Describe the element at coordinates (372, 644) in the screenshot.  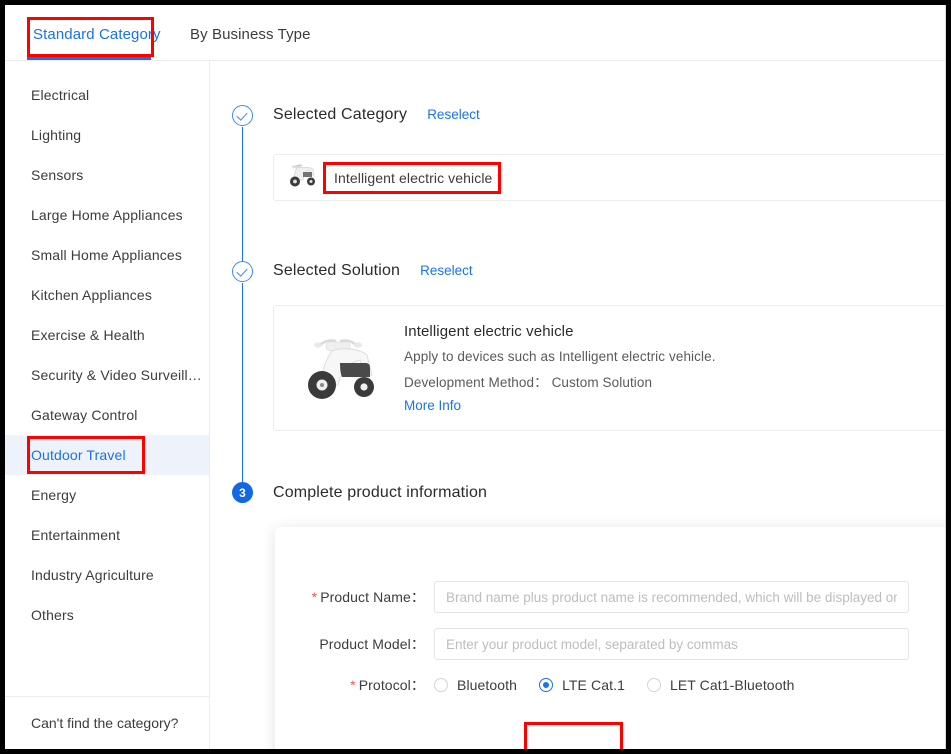
I see `product-model-label-text: Product Model：` at that location.